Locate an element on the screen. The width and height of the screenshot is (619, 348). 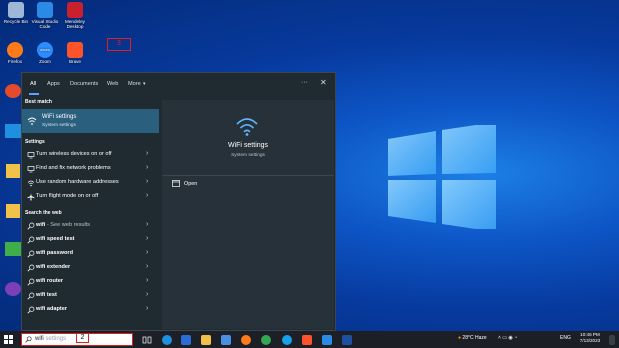
open-action: Open is located at coordinates (190, 184).